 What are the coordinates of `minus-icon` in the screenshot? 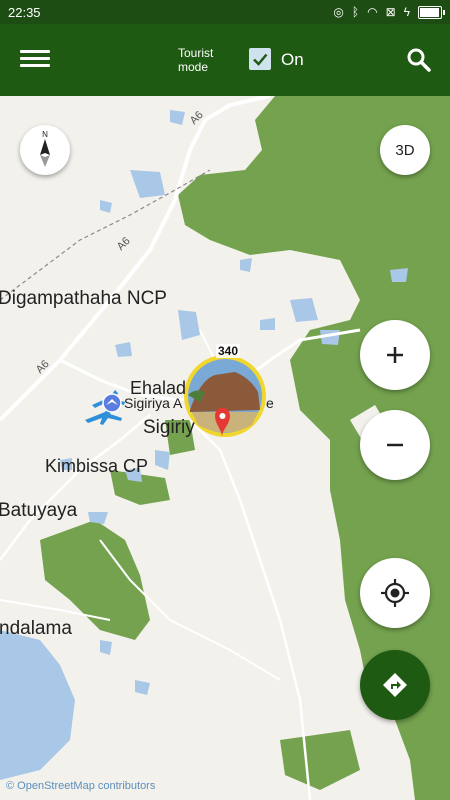 It's located at (395, 445).